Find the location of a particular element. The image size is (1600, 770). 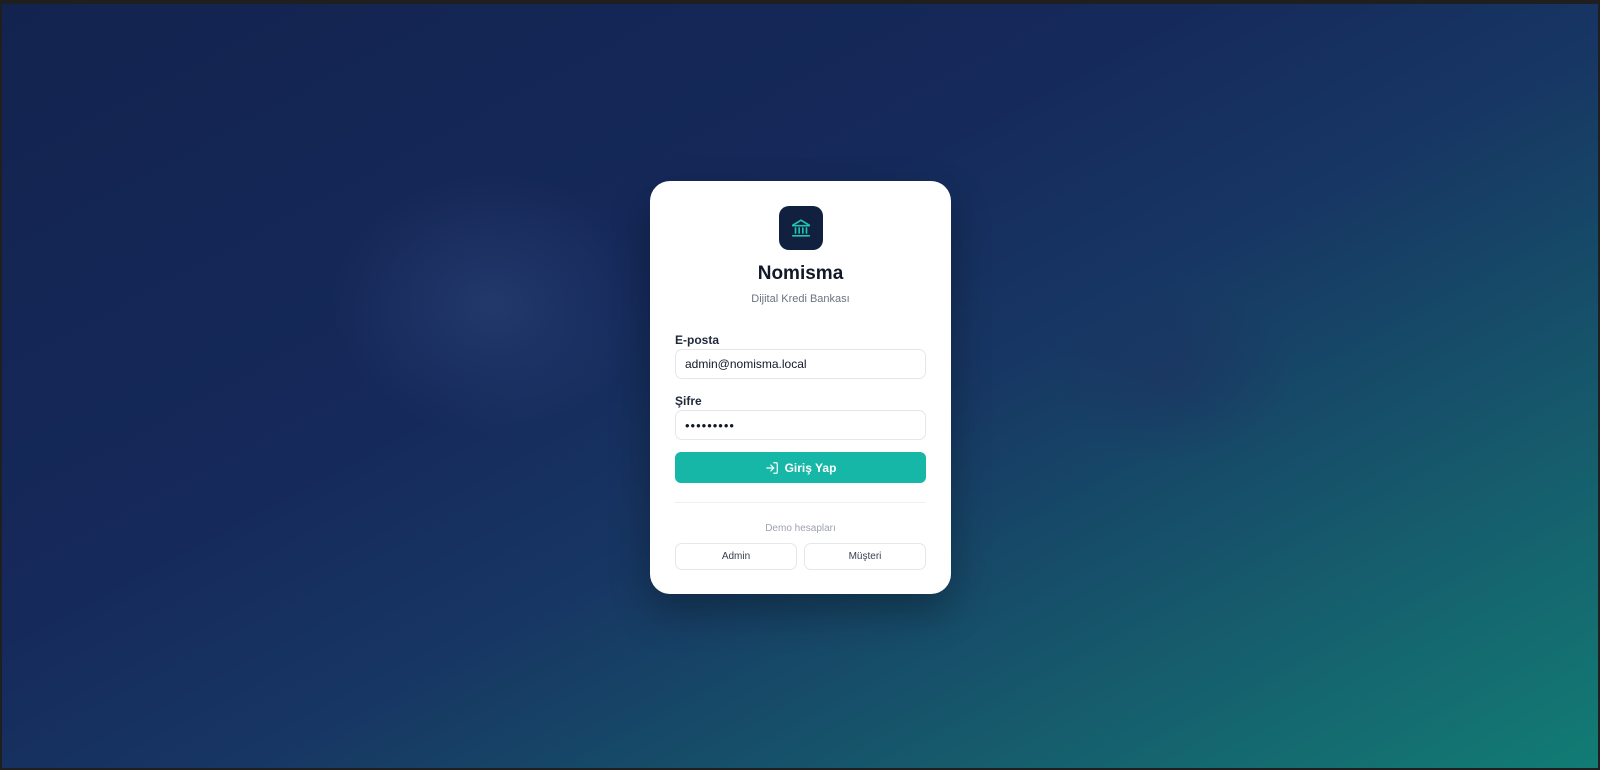

bank-building-icon is located at coordinates (801, 228).